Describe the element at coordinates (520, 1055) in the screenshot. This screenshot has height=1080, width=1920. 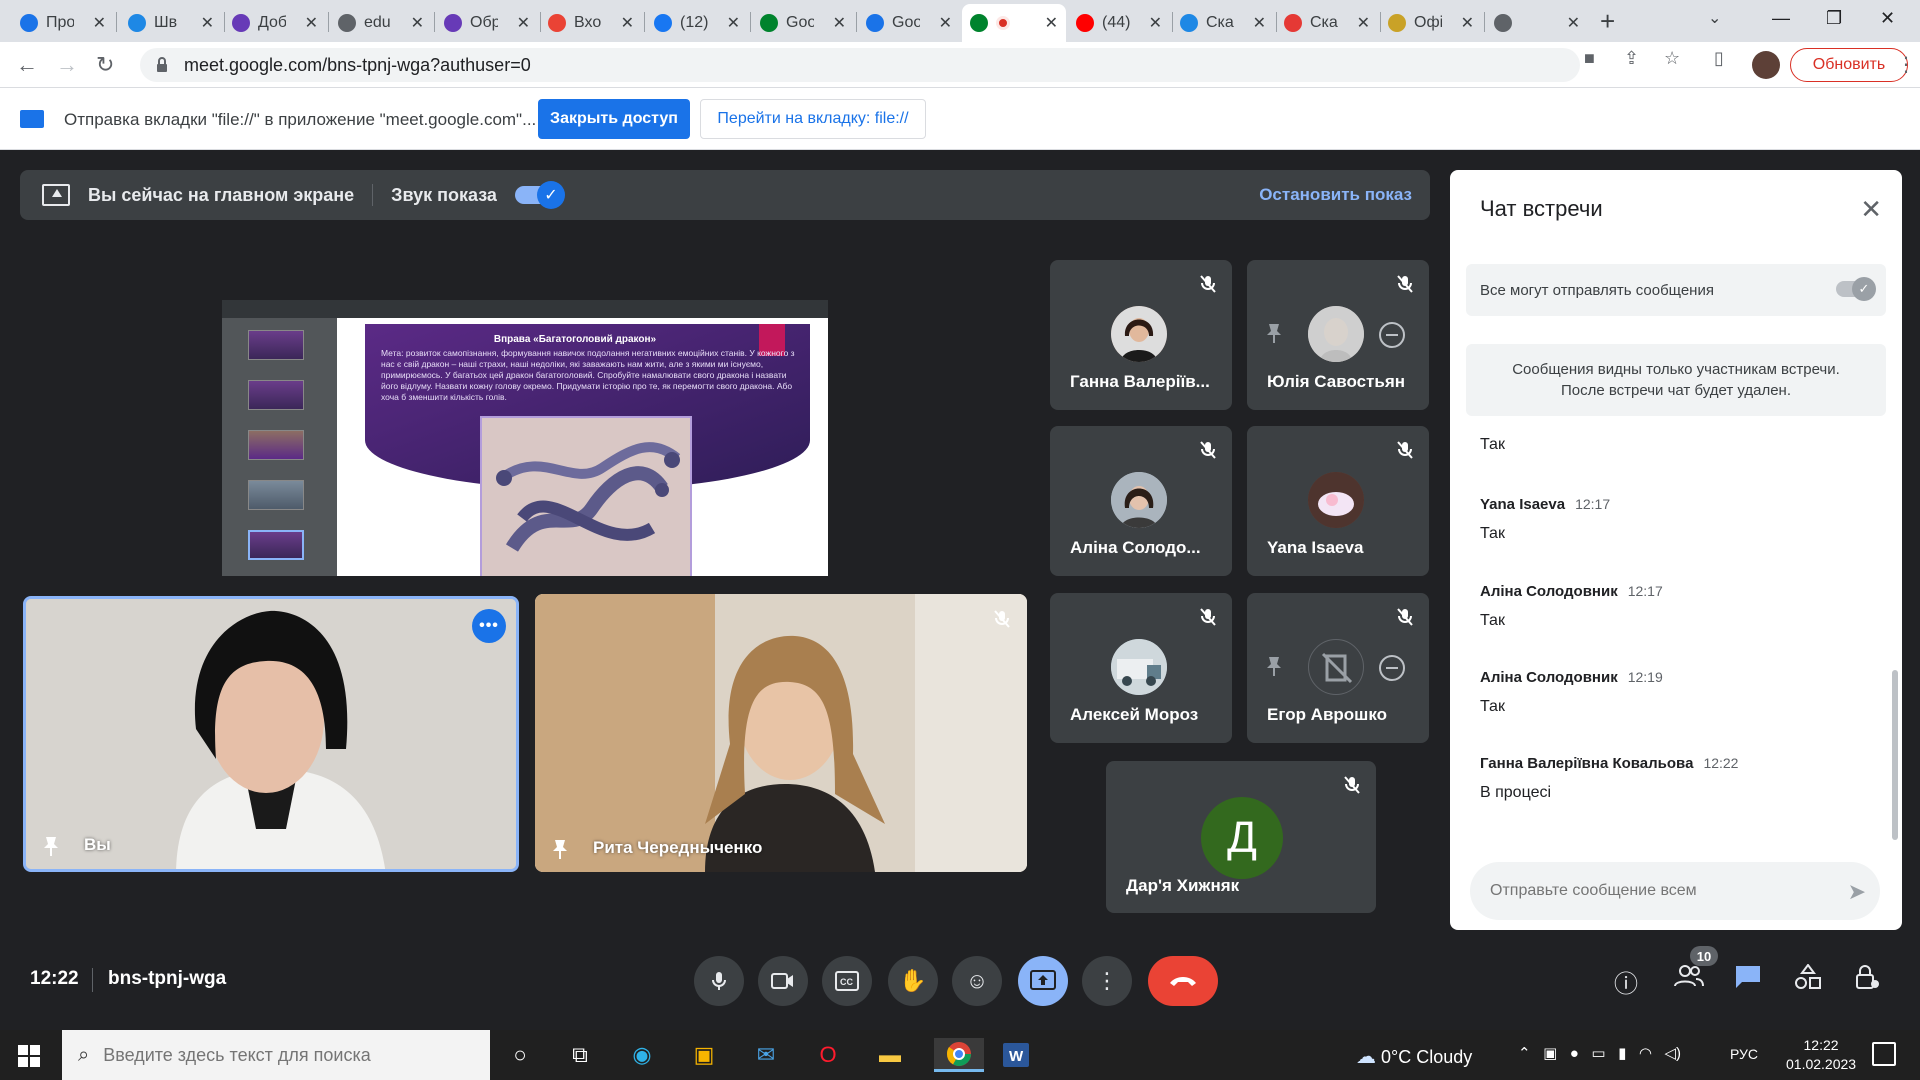
I see `cortana-icon: ○` at that location.